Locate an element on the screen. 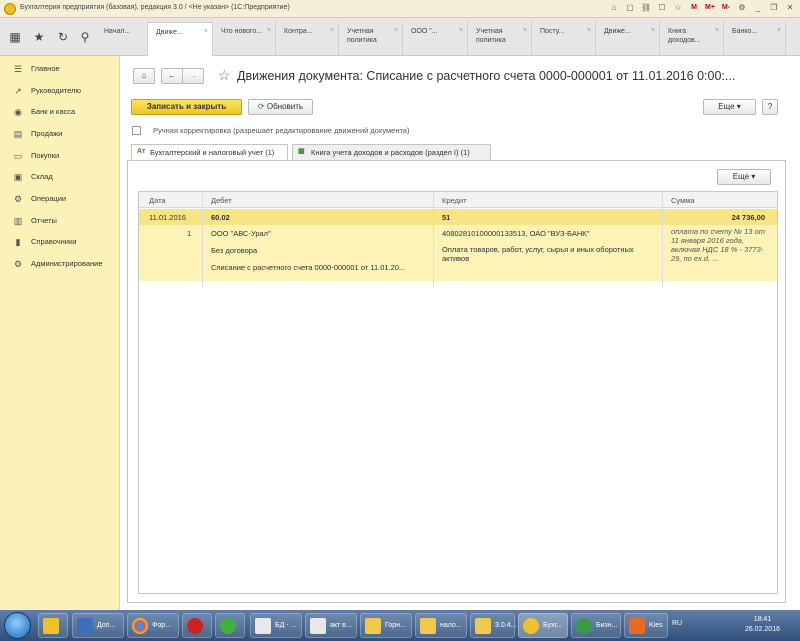 Image resolution: width=800 pixels, height=641 pixels. home-button: ⌂ is located at coordinates (144, 76).